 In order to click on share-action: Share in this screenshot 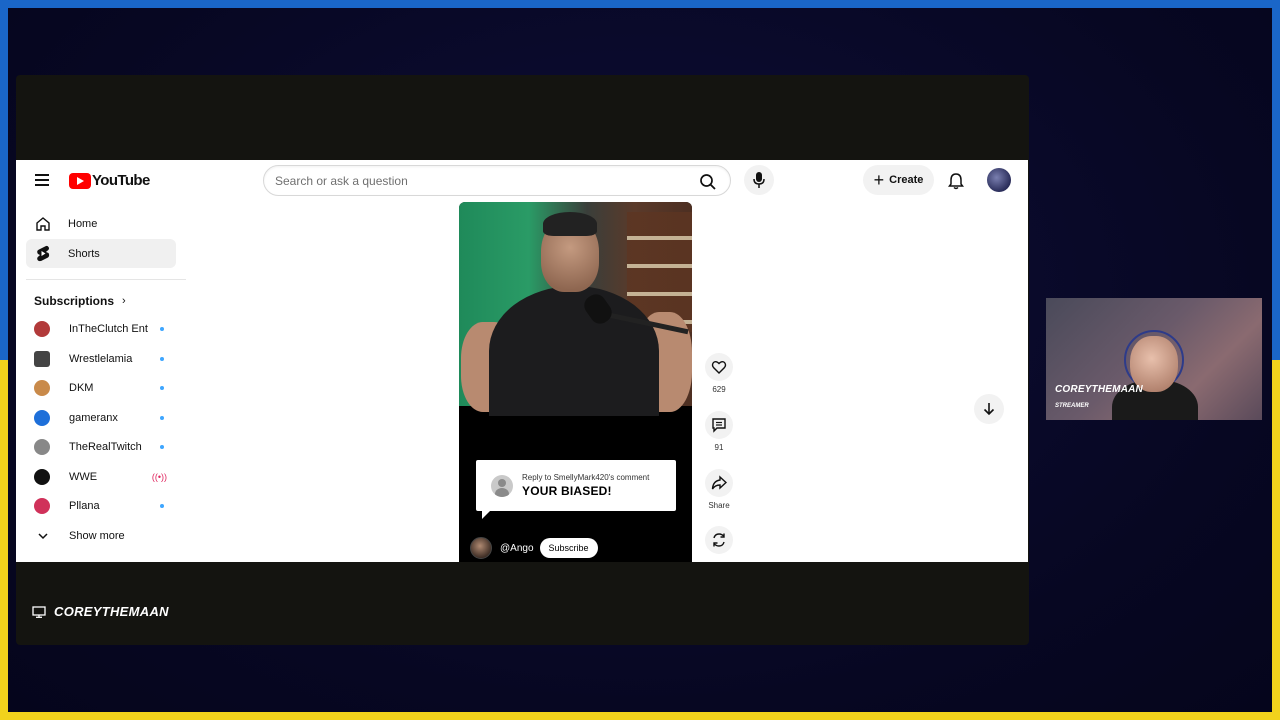, I will do `click(719, 489)`.